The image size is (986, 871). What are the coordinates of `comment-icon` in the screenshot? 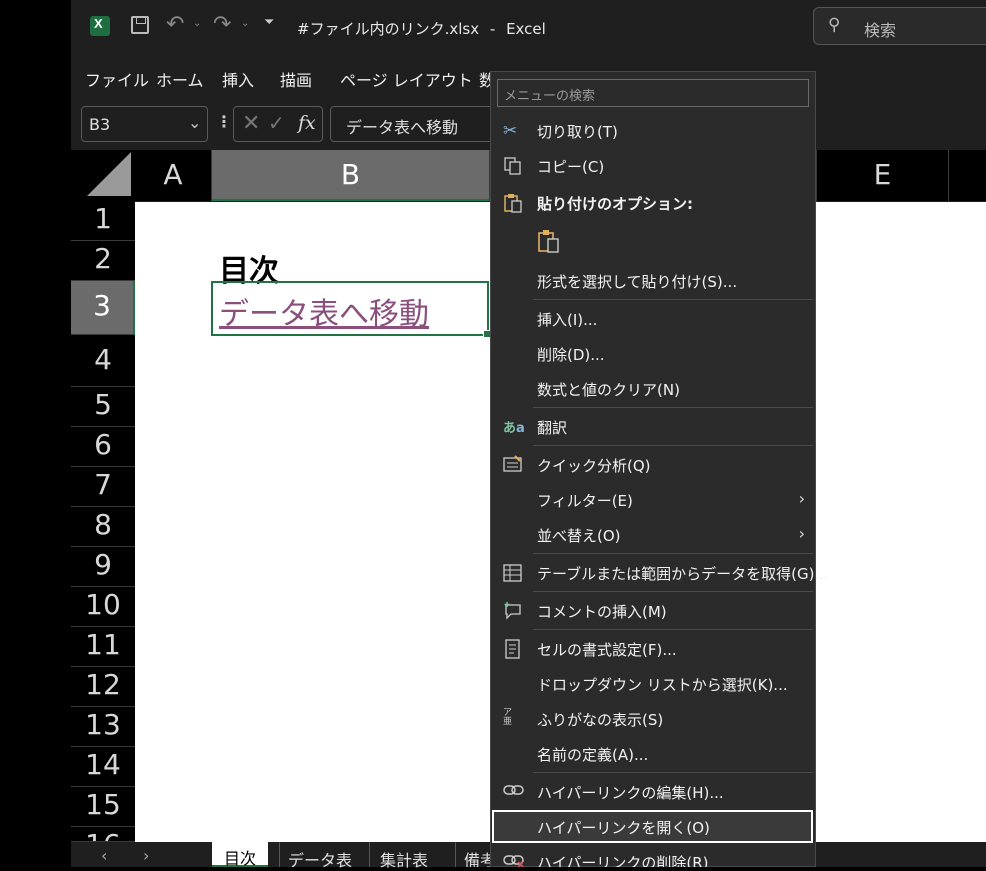 It's located at (514, 611).